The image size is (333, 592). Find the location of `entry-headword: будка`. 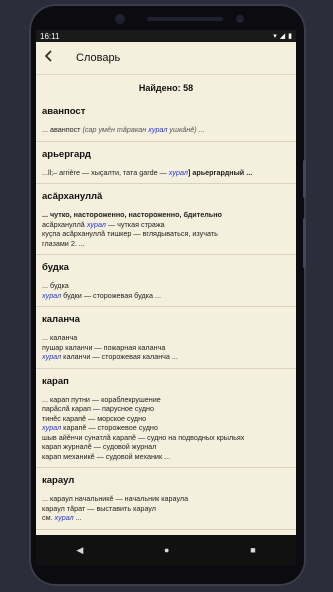

entry-headword: будка is located at coordinates (55, 267).